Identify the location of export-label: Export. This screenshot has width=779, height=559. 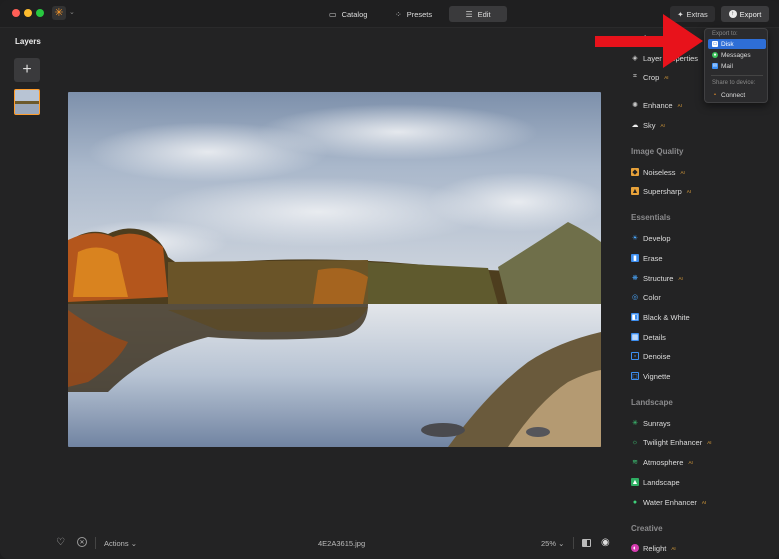
(750, 14).